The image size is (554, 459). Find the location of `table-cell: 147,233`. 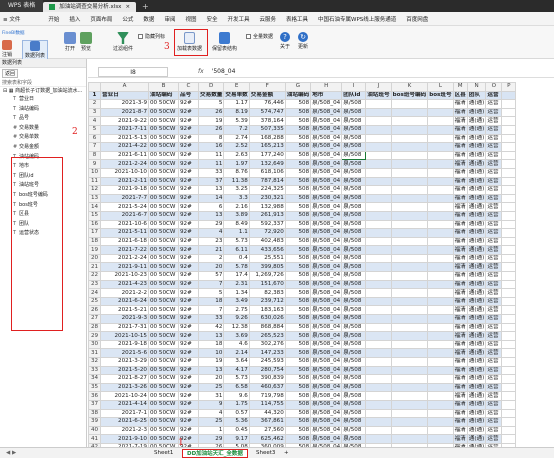

table-cell: 147,233 is located at coordinates (267, 353).